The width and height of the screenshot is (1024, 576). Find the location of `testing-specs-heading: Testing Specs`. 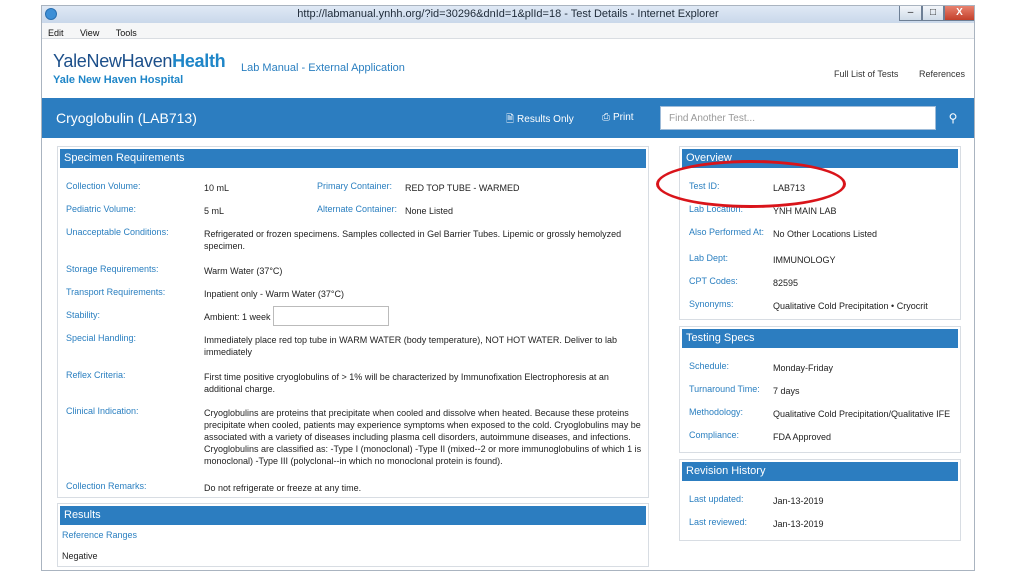

testing-specs-heading: Testing Specs is located at coordinates (820, 338).